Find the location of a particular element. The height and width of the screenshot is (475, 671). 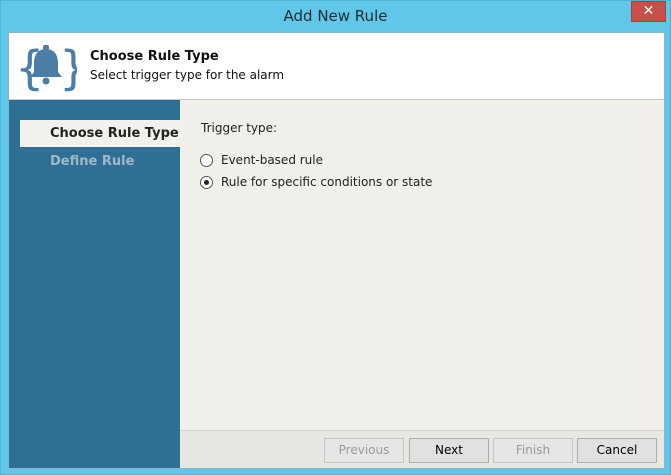

page-subtitle: Select trigger type for the alarm is located at coordinates (187, 75).